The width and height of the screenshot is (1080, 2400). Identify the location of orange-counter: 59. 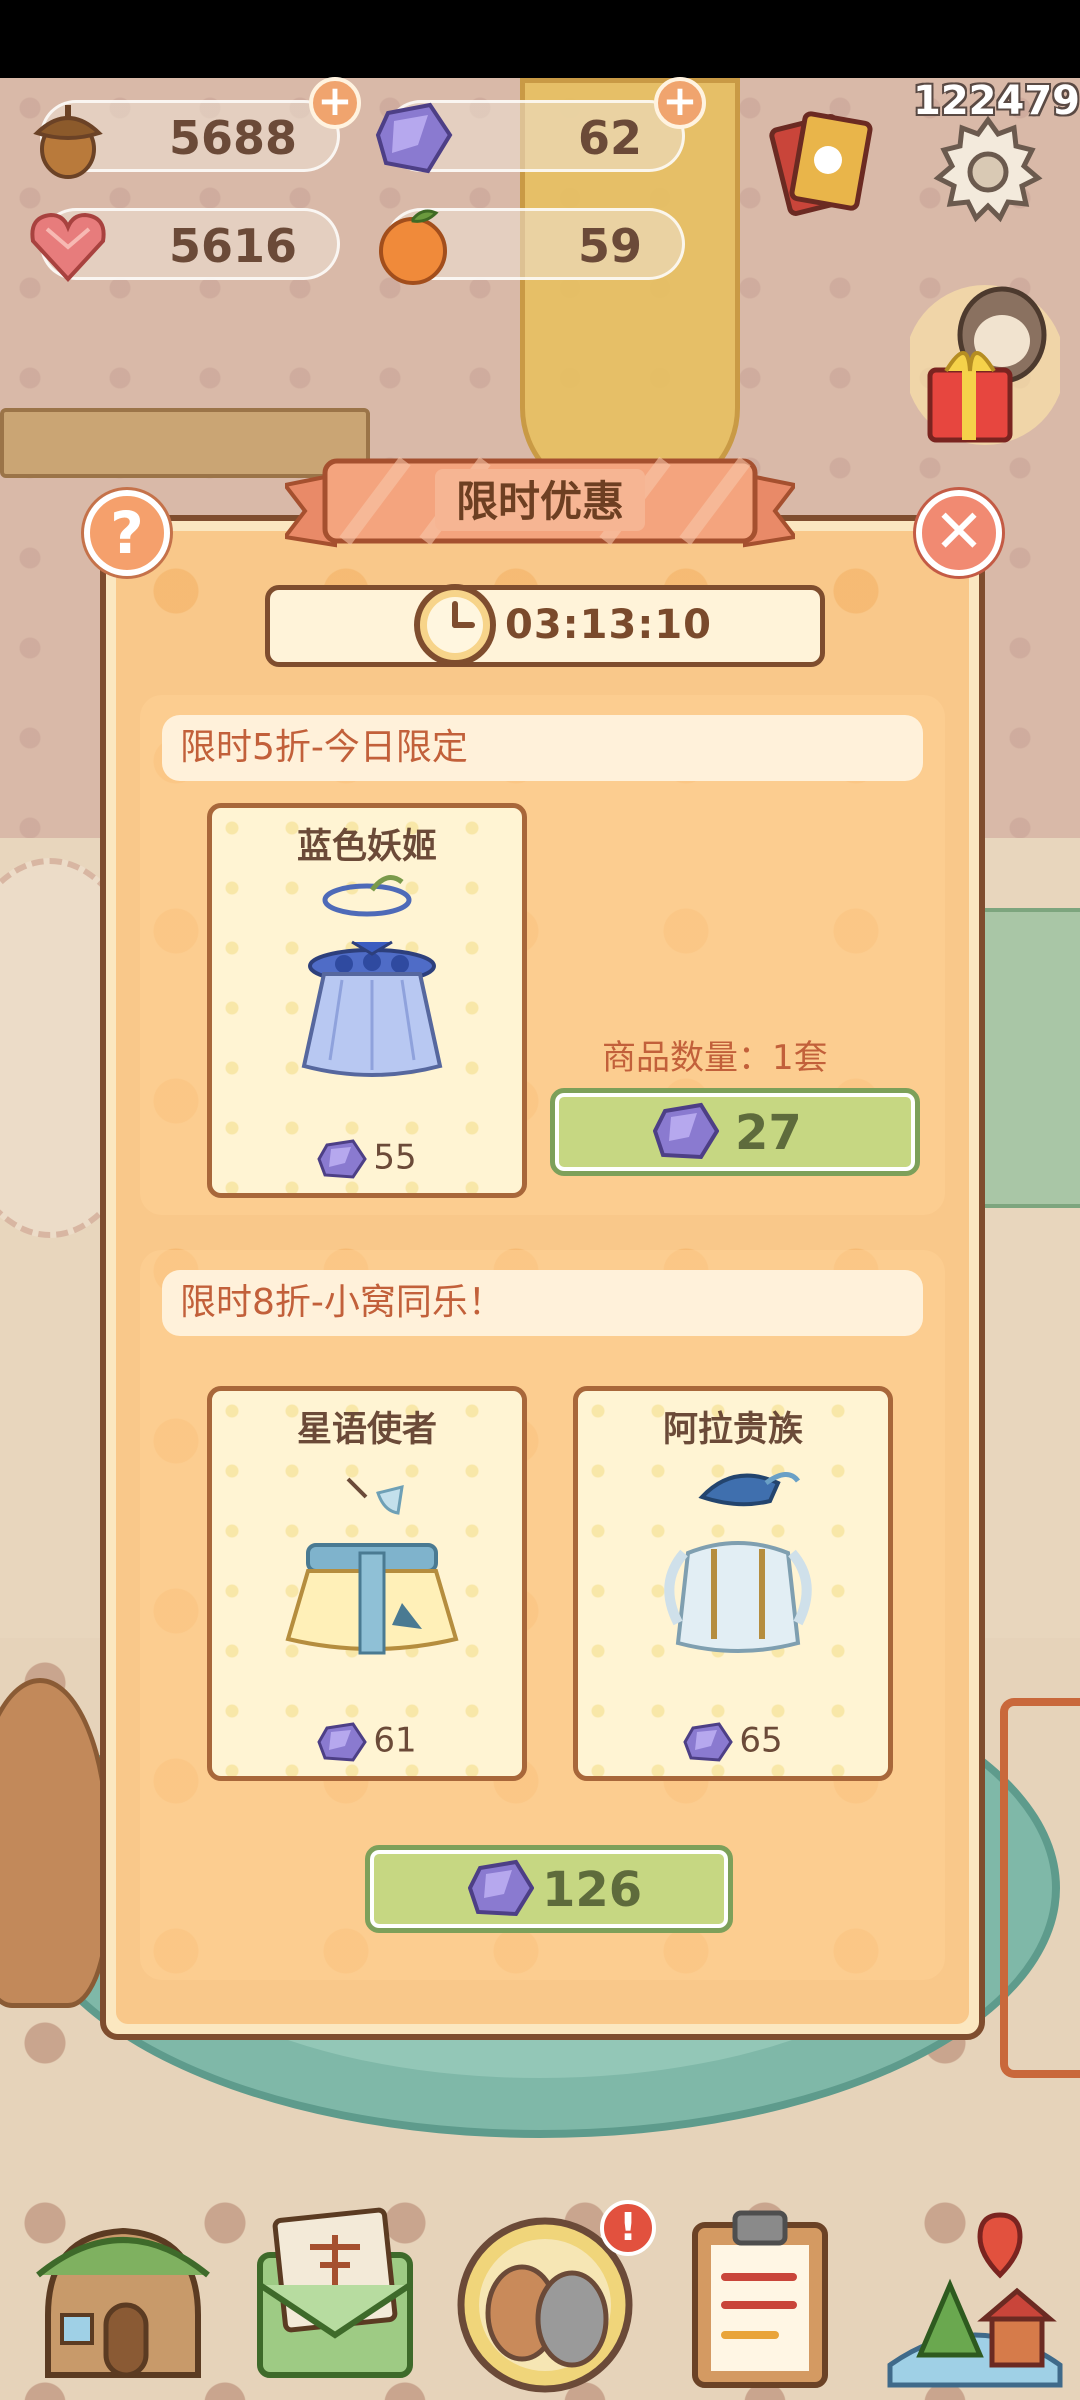
(532, 246).